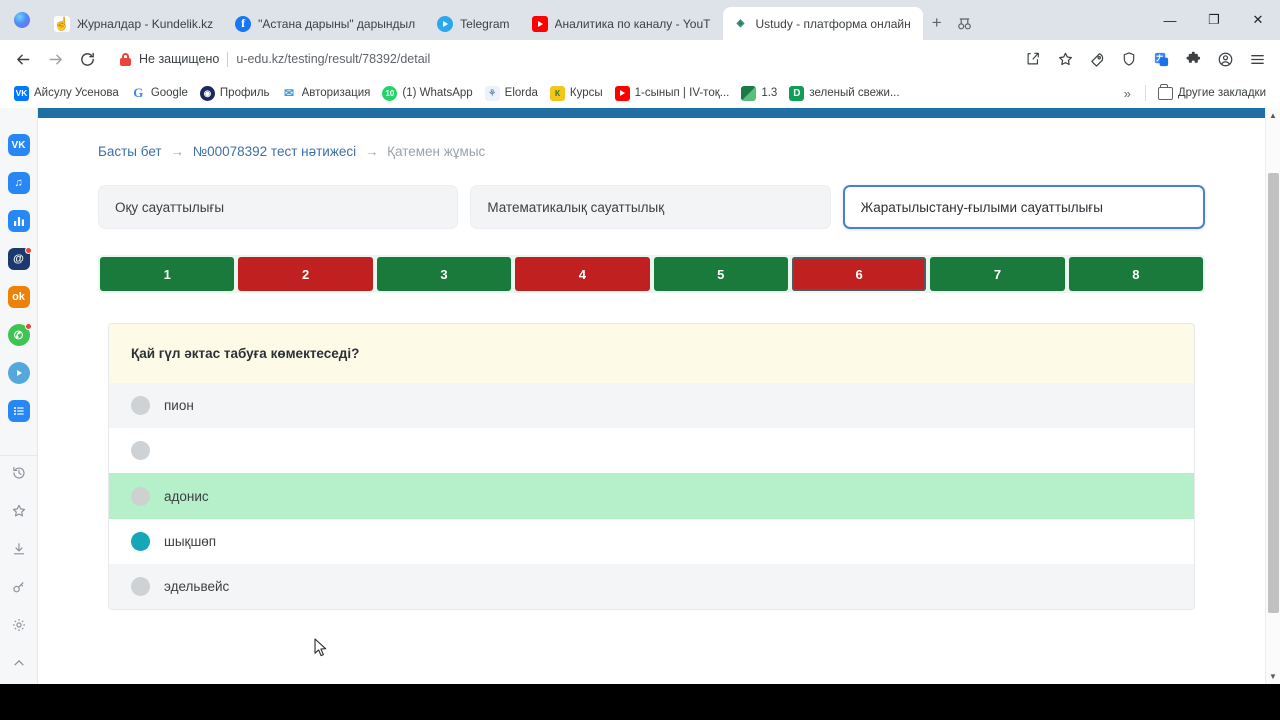 This screenshot has height=720, width=1280. What do you see at coordinates (1023, 207) in the screenshot?
I see `subject-tab-science-literacy: Жаратылыстану-ғылыми сауаттылығы` at bounding box center [1023, 207].